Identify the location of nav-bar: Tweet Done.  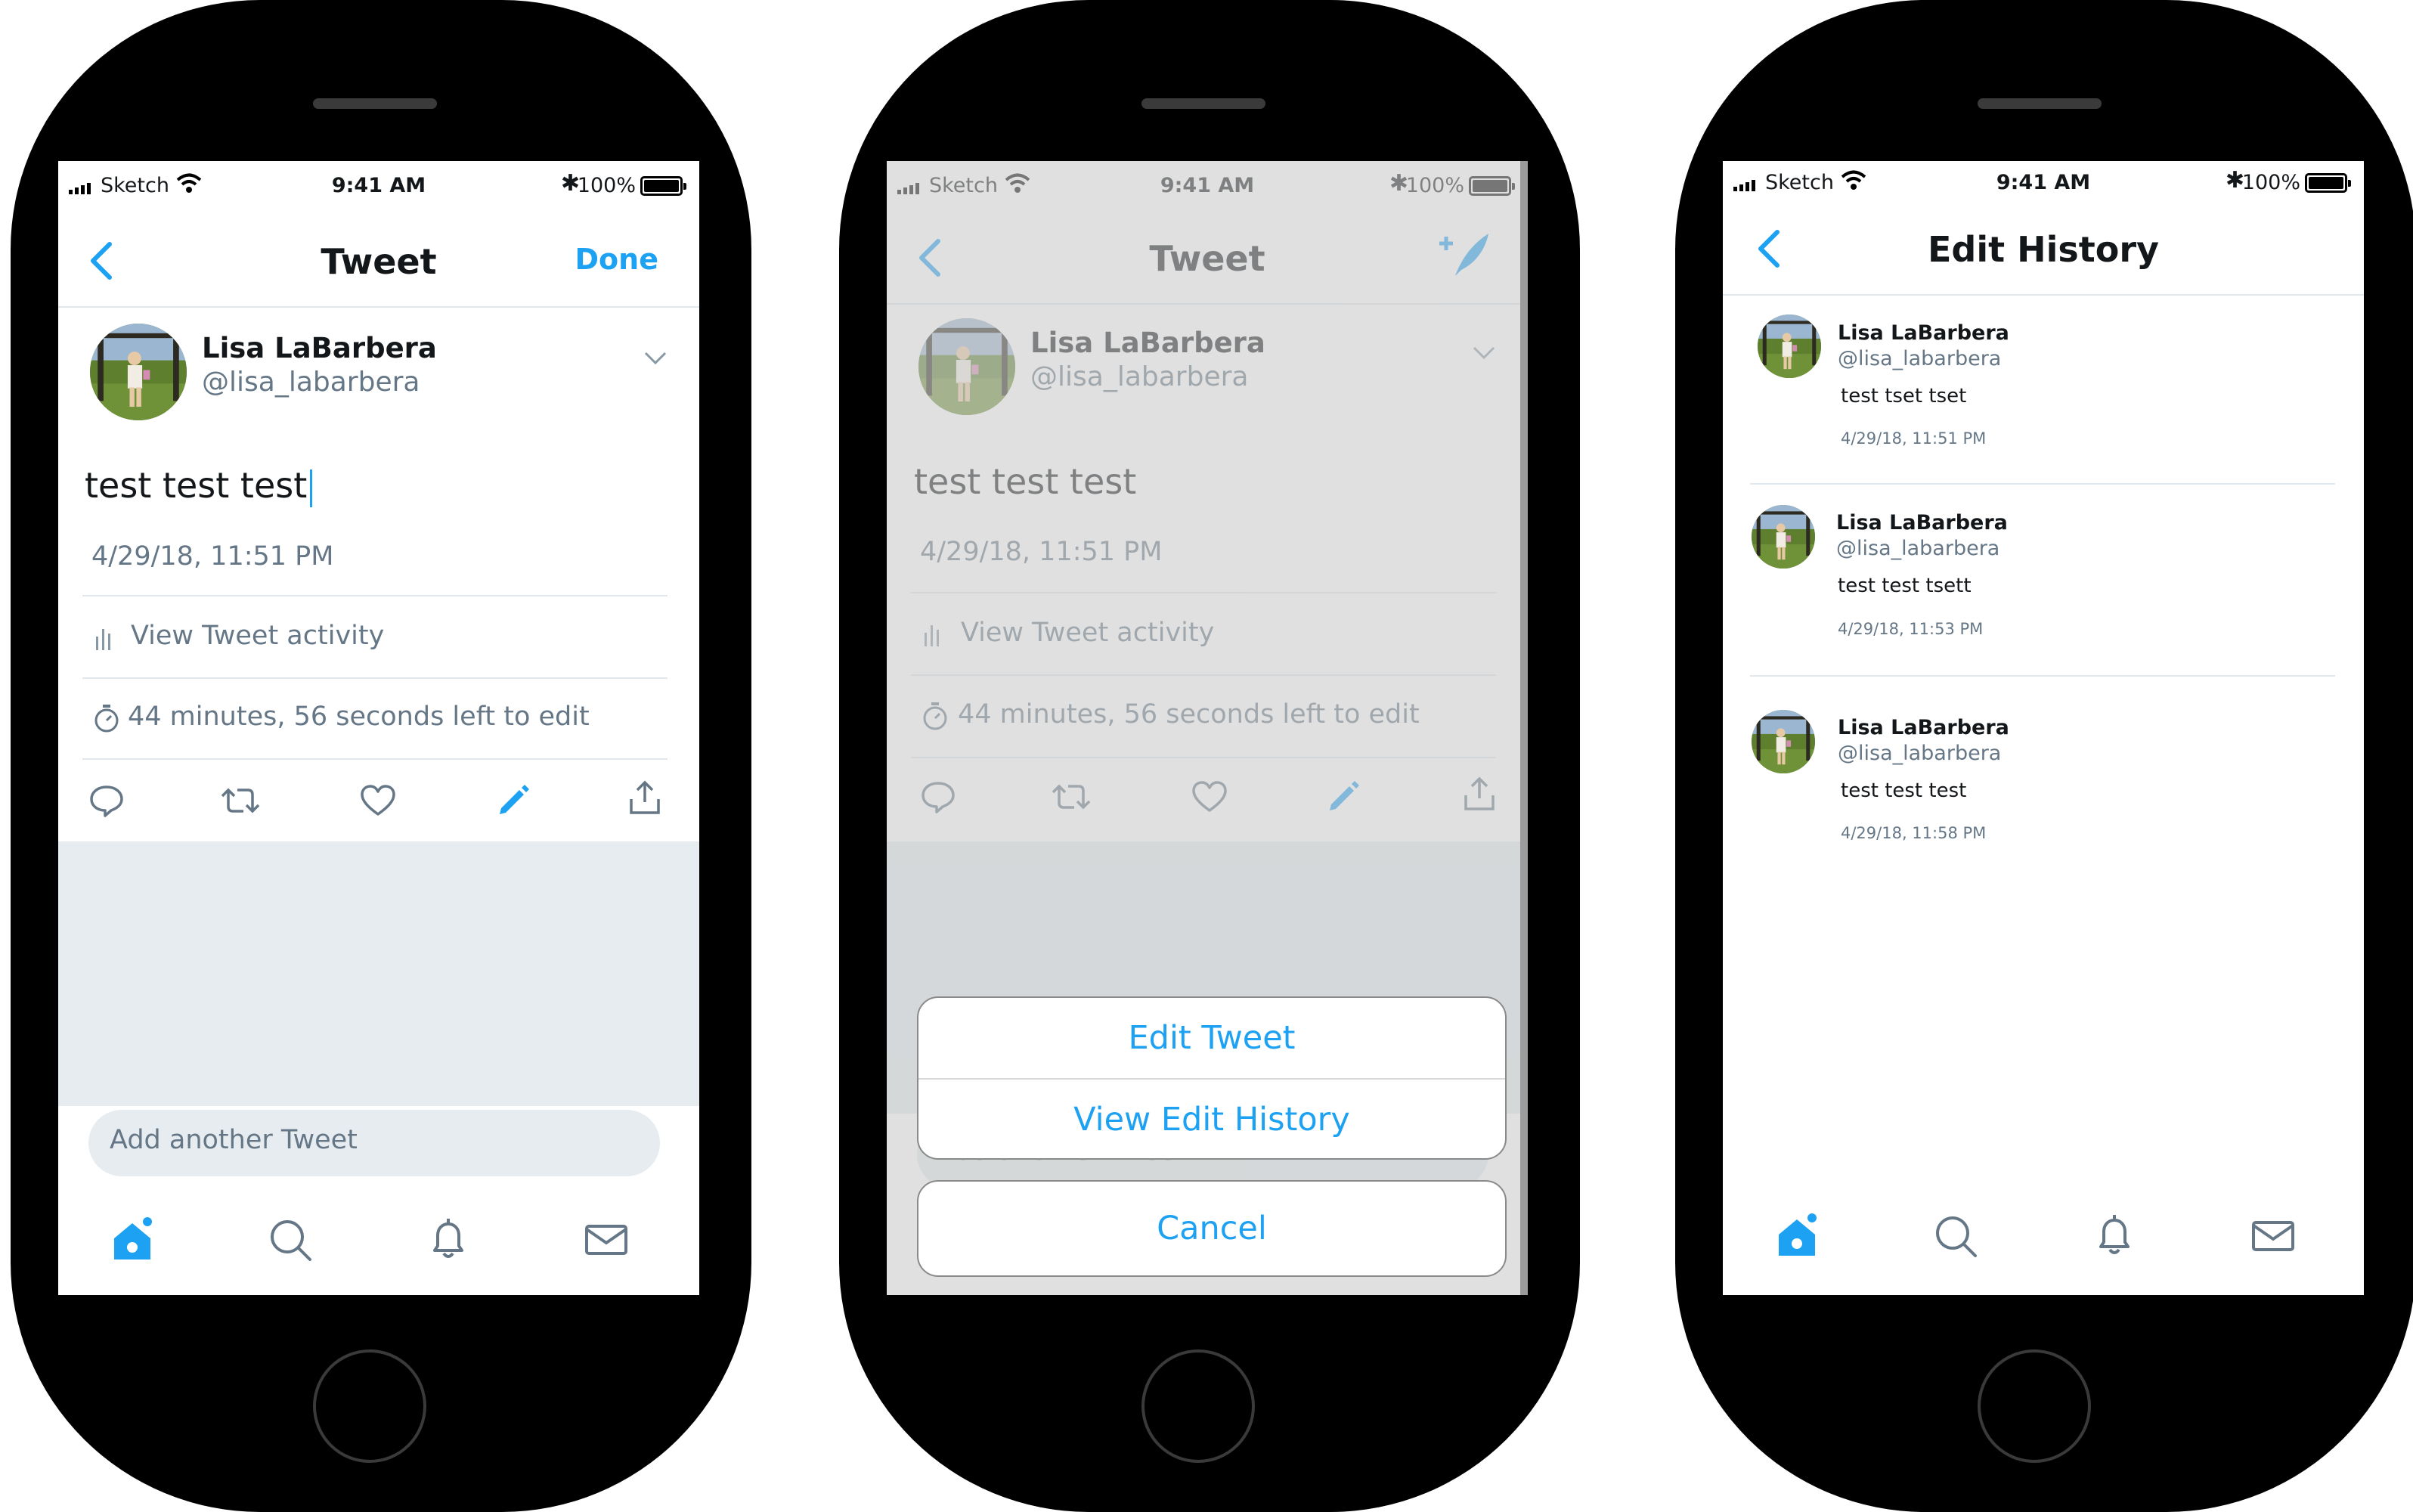
(378, 261).